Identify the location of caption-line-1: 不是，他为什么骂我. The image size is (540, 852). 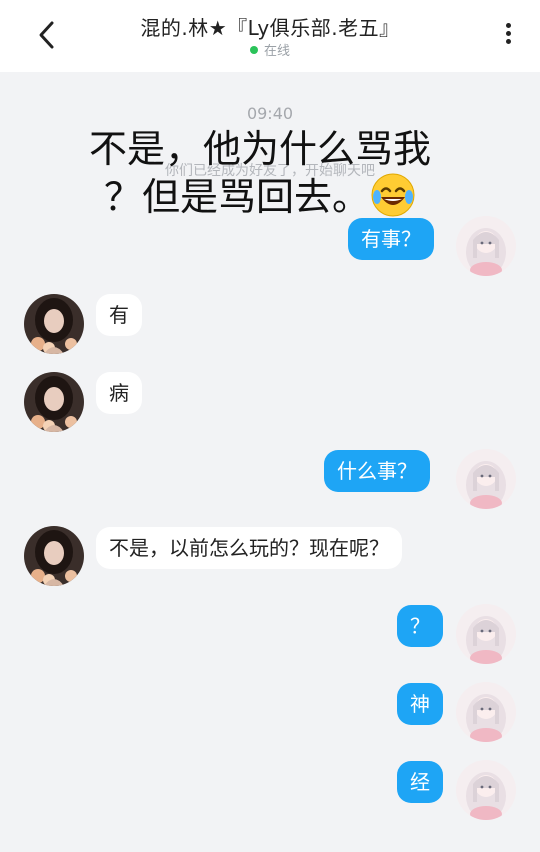
(259, 149).